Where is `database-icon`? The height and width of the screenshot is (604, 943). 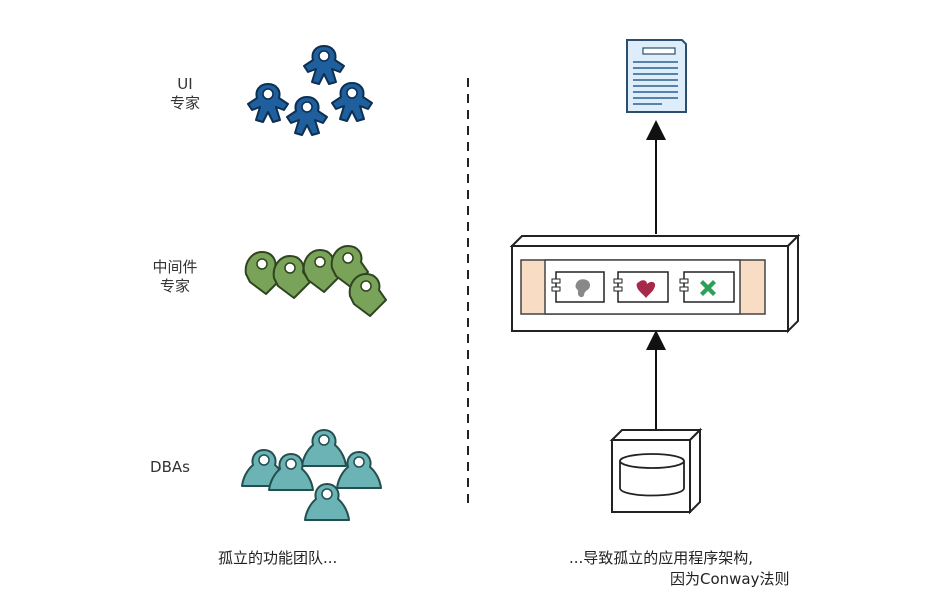 database-icon is located at coordinates (656, 471).